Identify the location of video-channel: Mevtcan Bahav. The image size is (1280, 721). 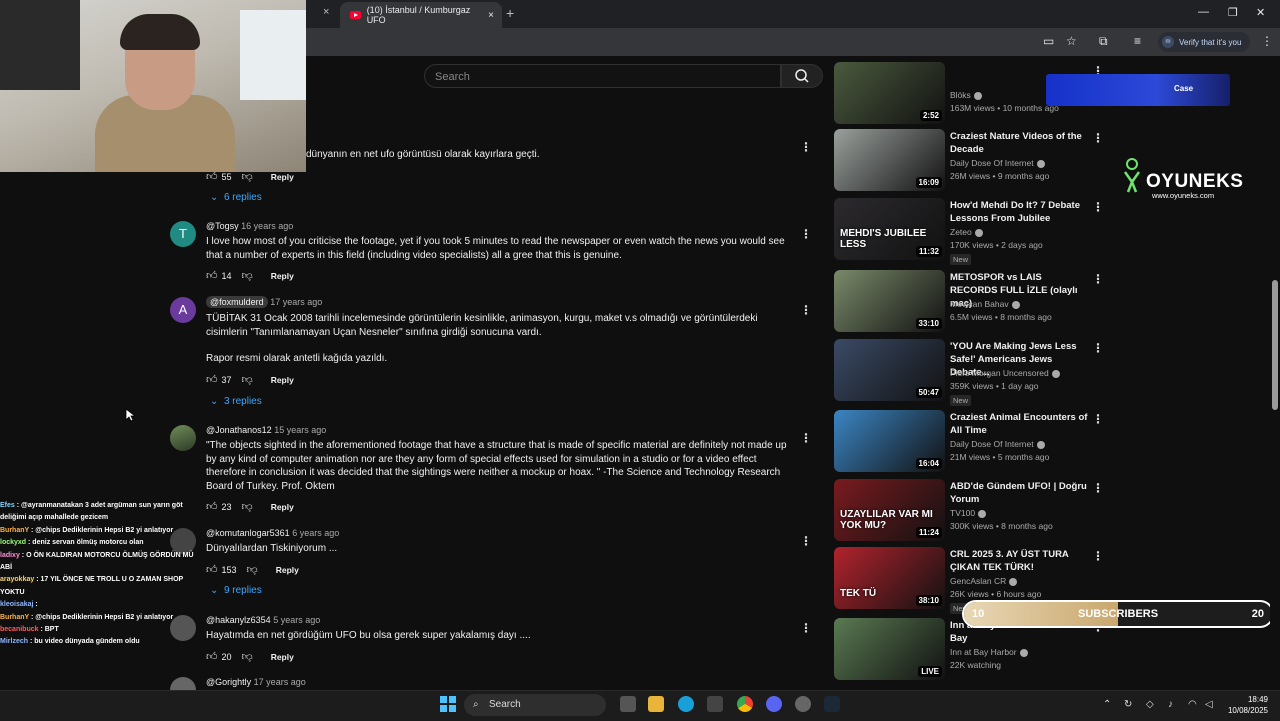
(985, 304).